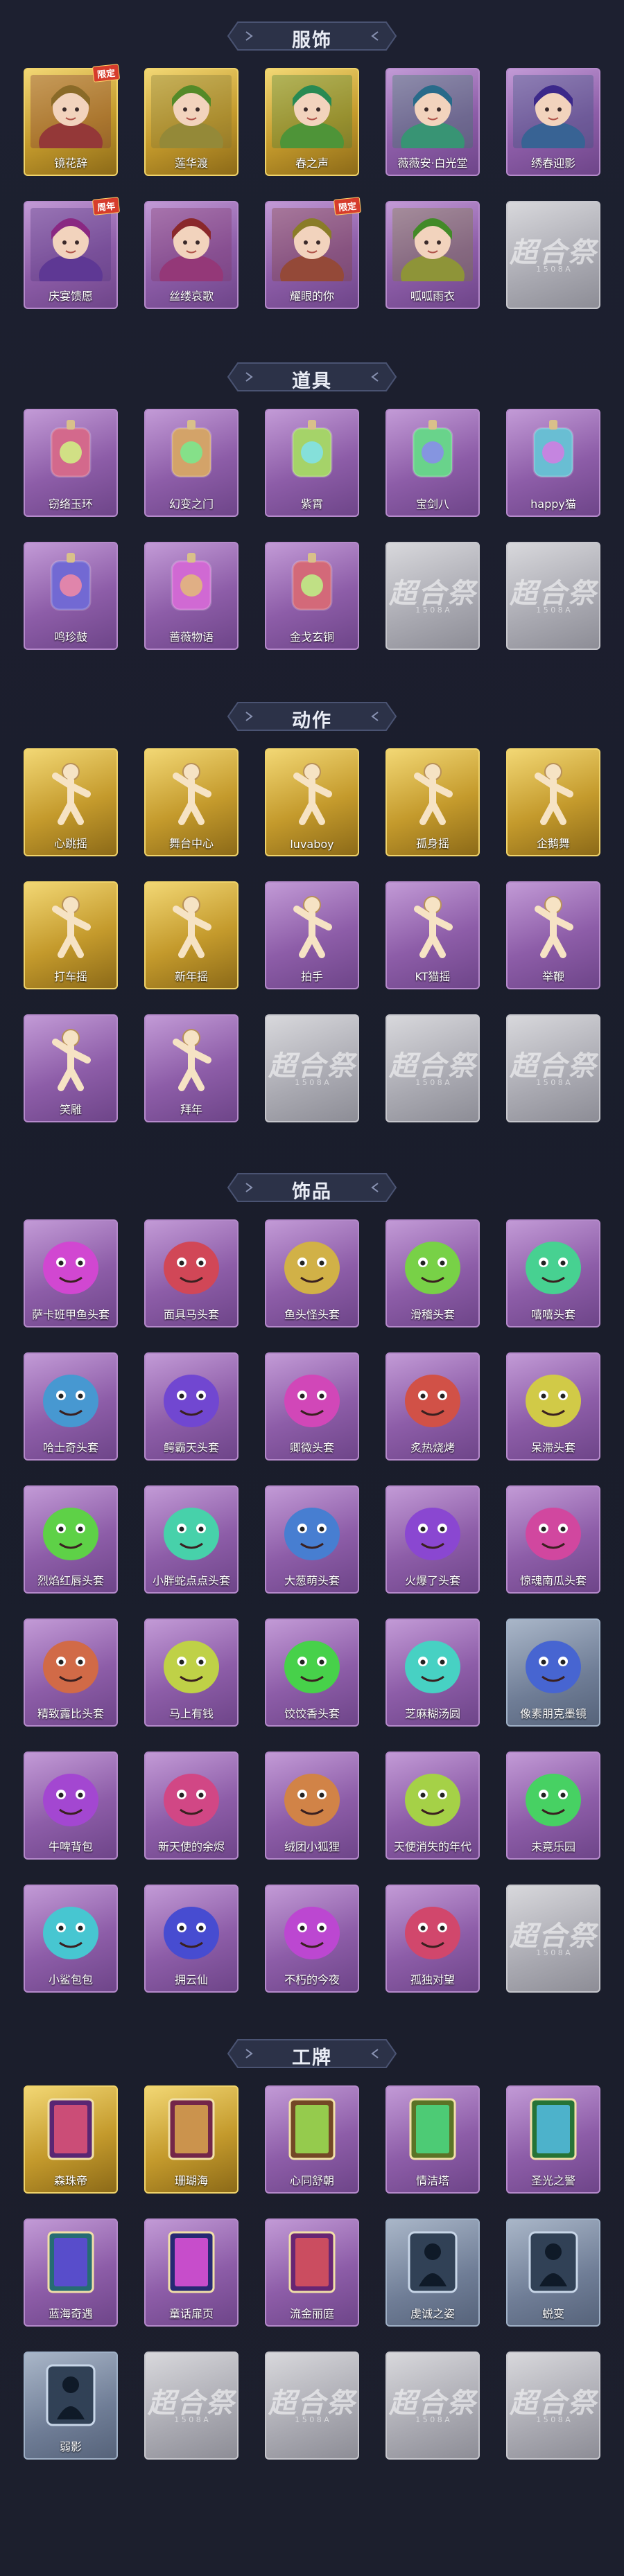 The height and width of the screenshot is (2576, 624). I want to click on item-card: 惊魂南瓜头套, so click(553, 1539).